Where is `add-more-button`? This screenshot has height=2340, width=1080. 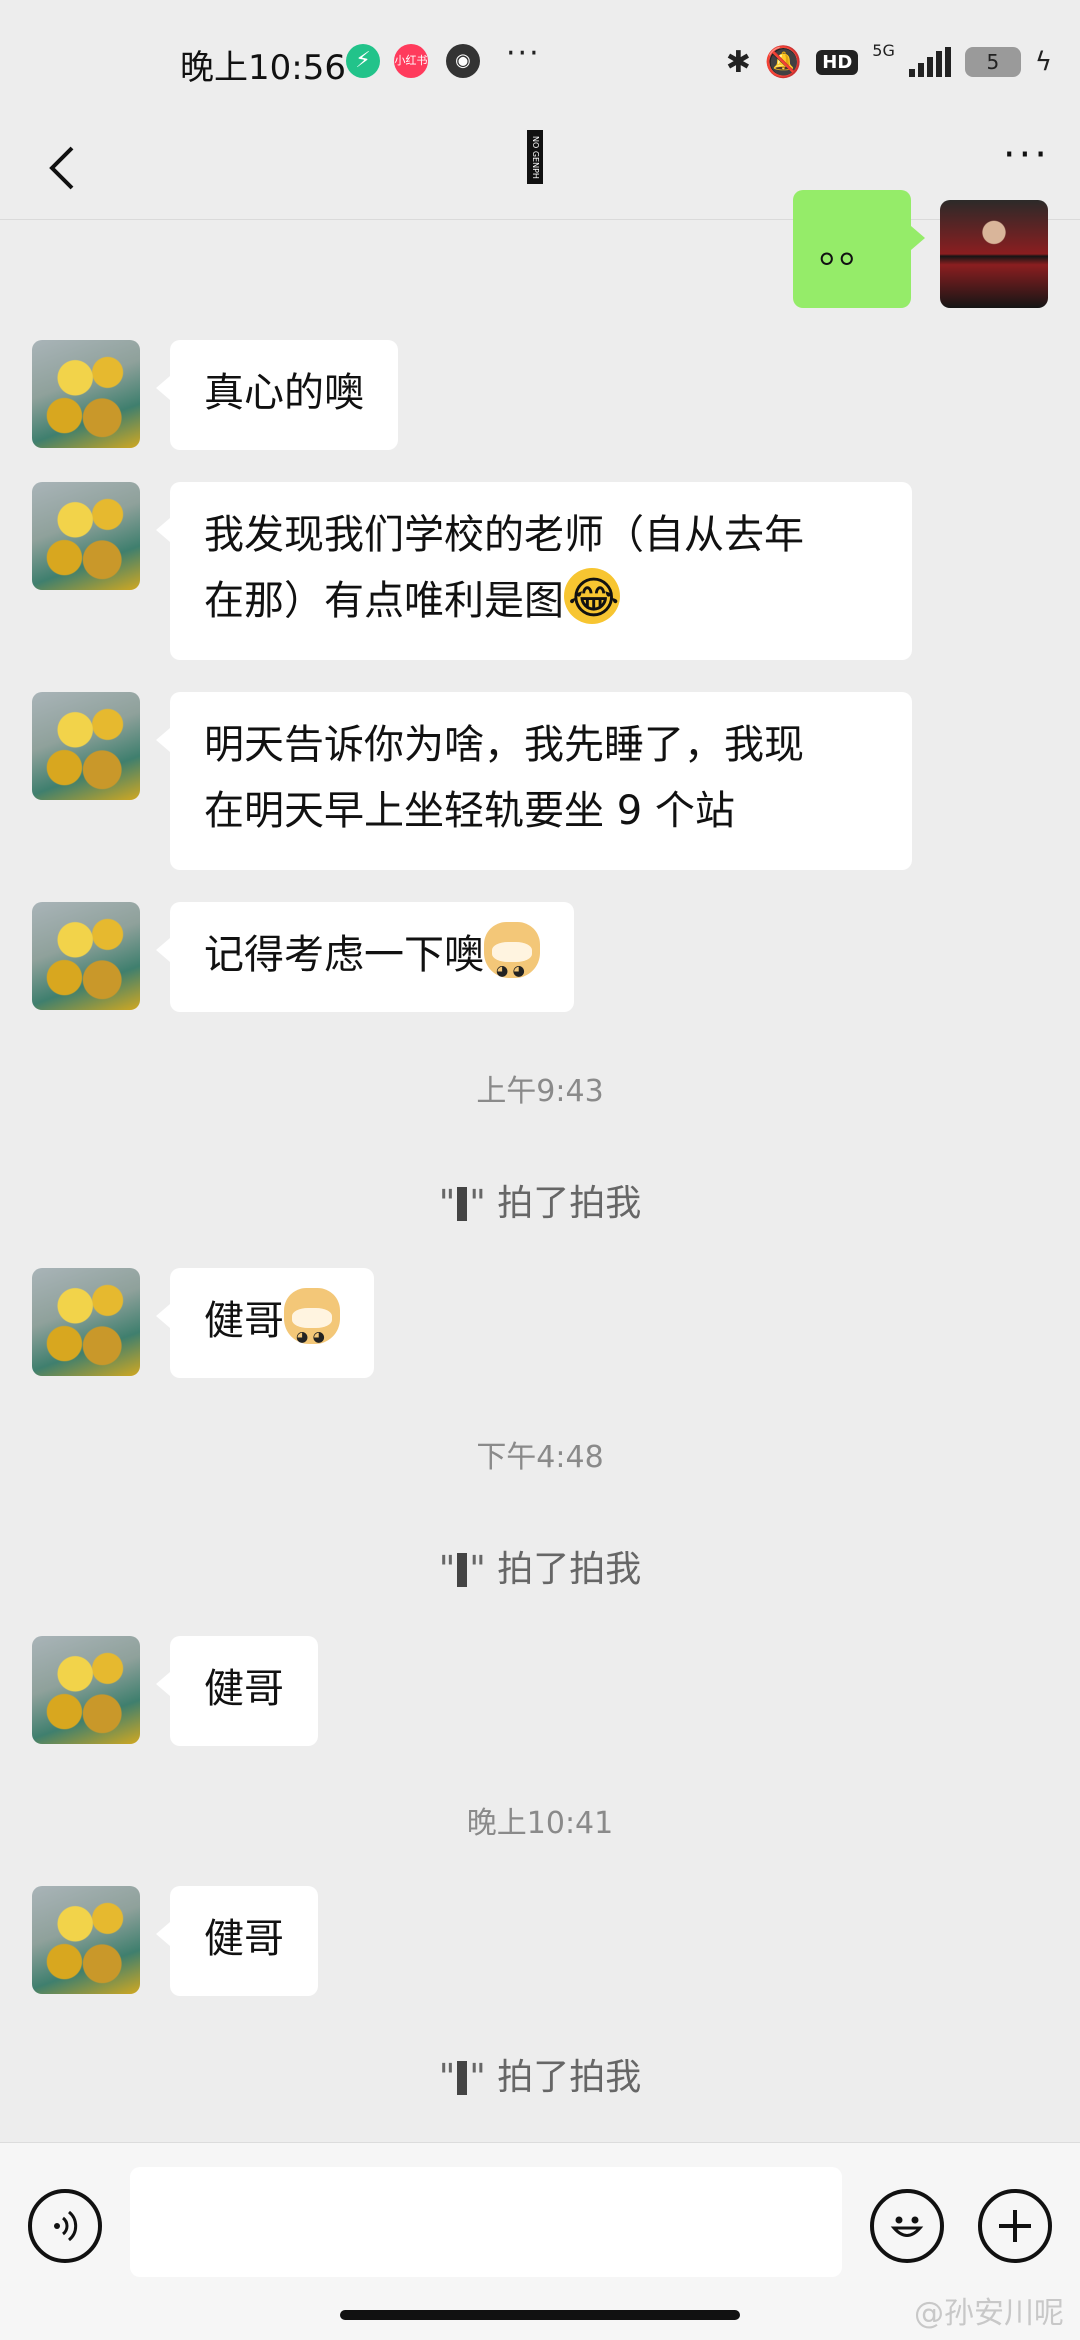 add-more-button is located at coordinates (1015, 2226).